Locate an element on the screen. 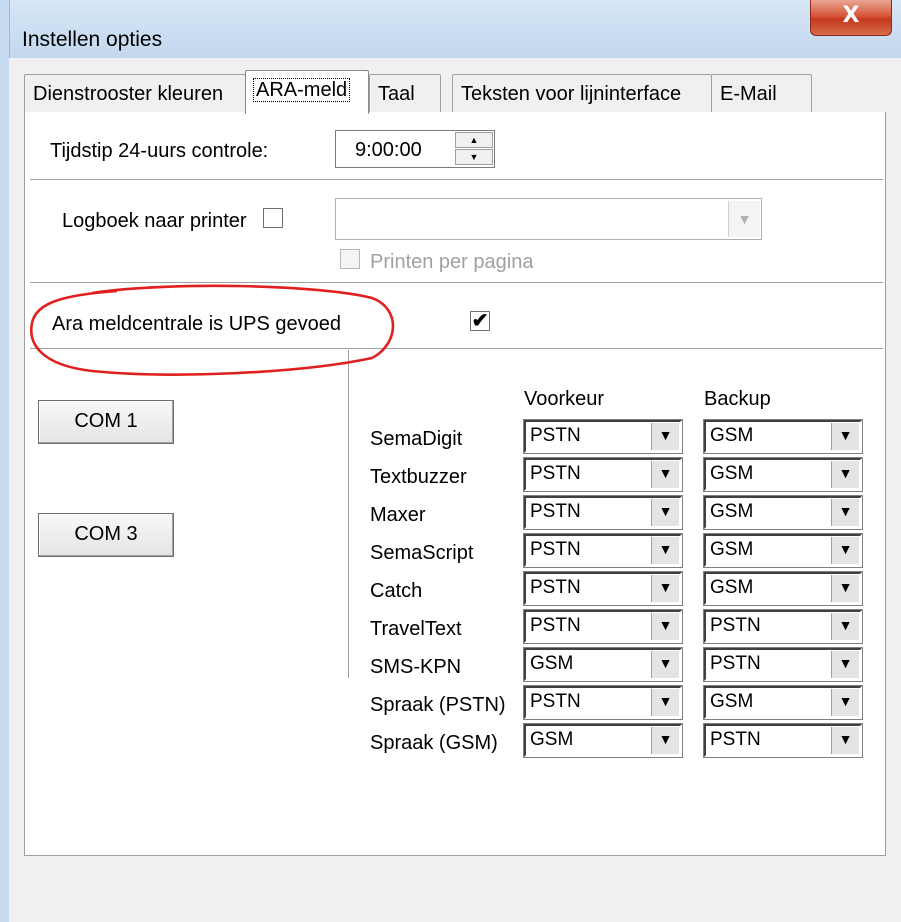 The image size is (901, 922). separator is located at coordinates (456, 180).